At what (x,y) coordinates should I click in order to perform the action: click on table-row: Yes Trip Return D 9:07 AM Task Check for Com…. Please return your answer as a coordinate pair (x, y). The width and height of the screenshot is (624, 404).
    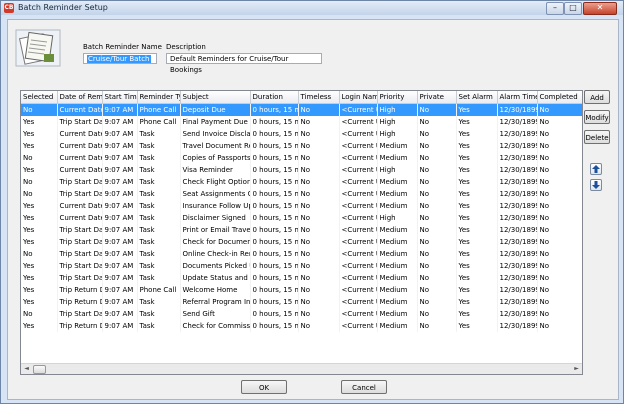
    Looking at the image, I should click on (301, 326).